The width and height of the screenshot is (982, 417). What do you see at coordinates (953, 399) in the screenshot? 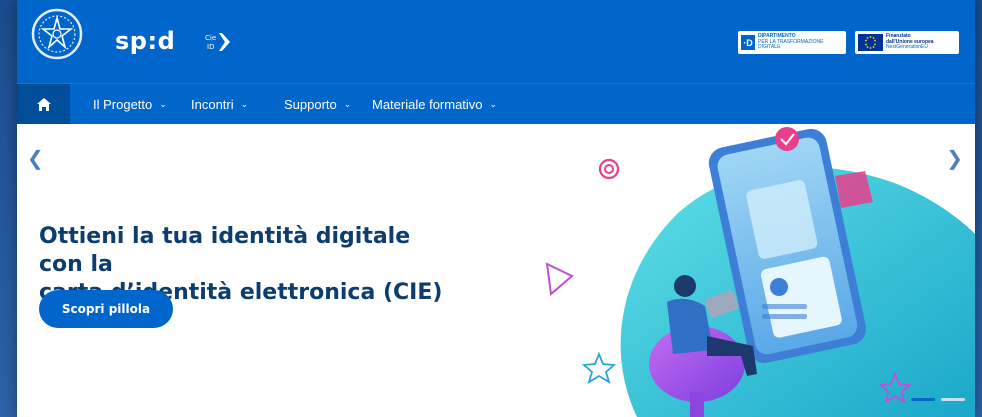
I see `carousel-indicator` at bounding box center [953, 399].